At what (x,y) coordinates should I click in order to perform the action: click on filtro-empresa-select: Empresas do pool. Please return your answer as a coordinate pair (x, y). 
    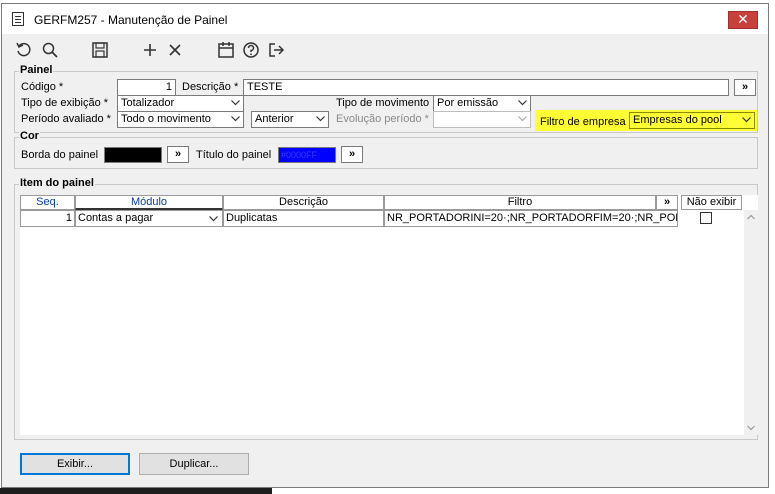
    Looking at the image, I should click on (692, 120).